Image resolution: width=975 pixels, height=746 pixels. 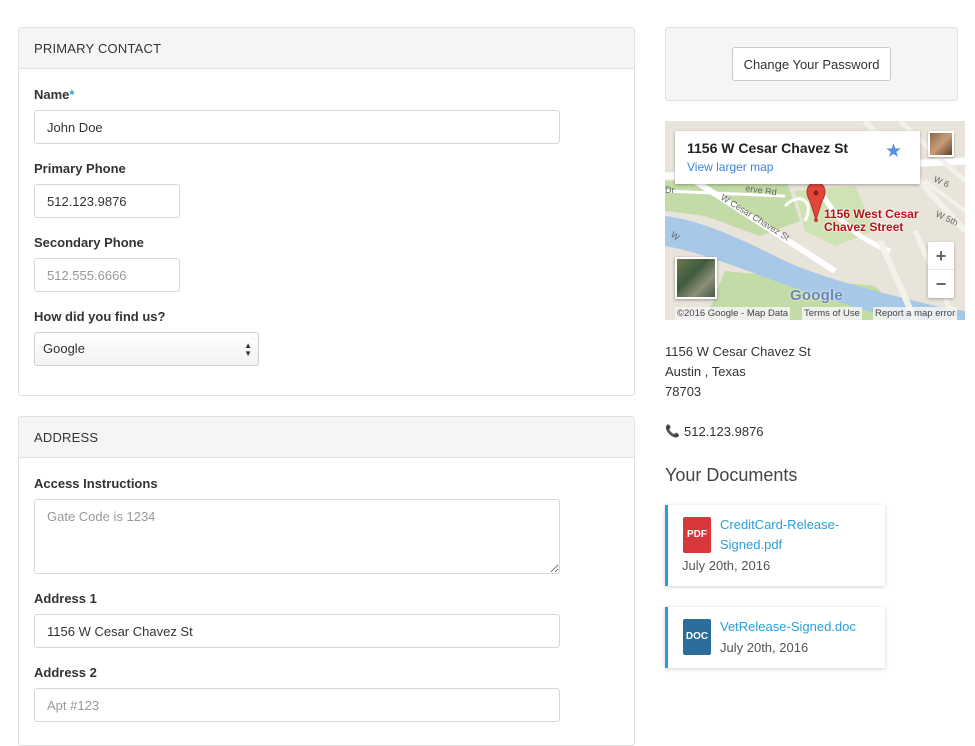 I want to click on map-zoom-controls: + −, so click(x=941, y=270).